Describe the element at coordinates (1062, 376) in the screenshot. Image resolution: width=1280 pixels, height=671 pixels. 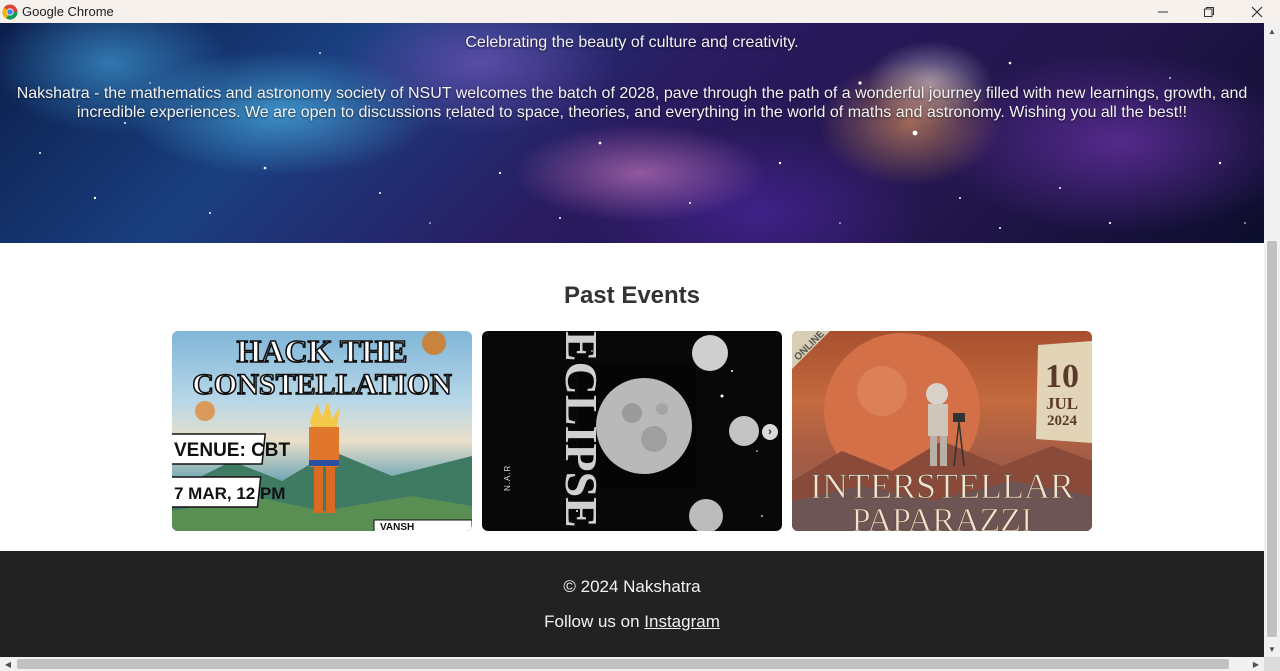
I see `paparazzi-day: 10` at that location.